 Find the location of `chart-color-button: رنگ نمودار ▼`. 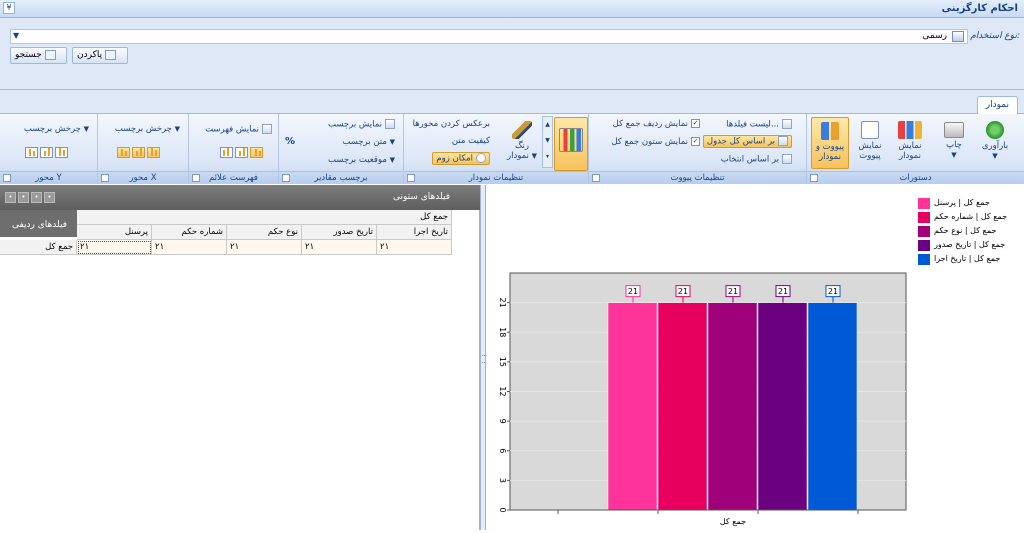

chart-color-button: رنگ نمودار ▼ is located at coordinates (522, 142).